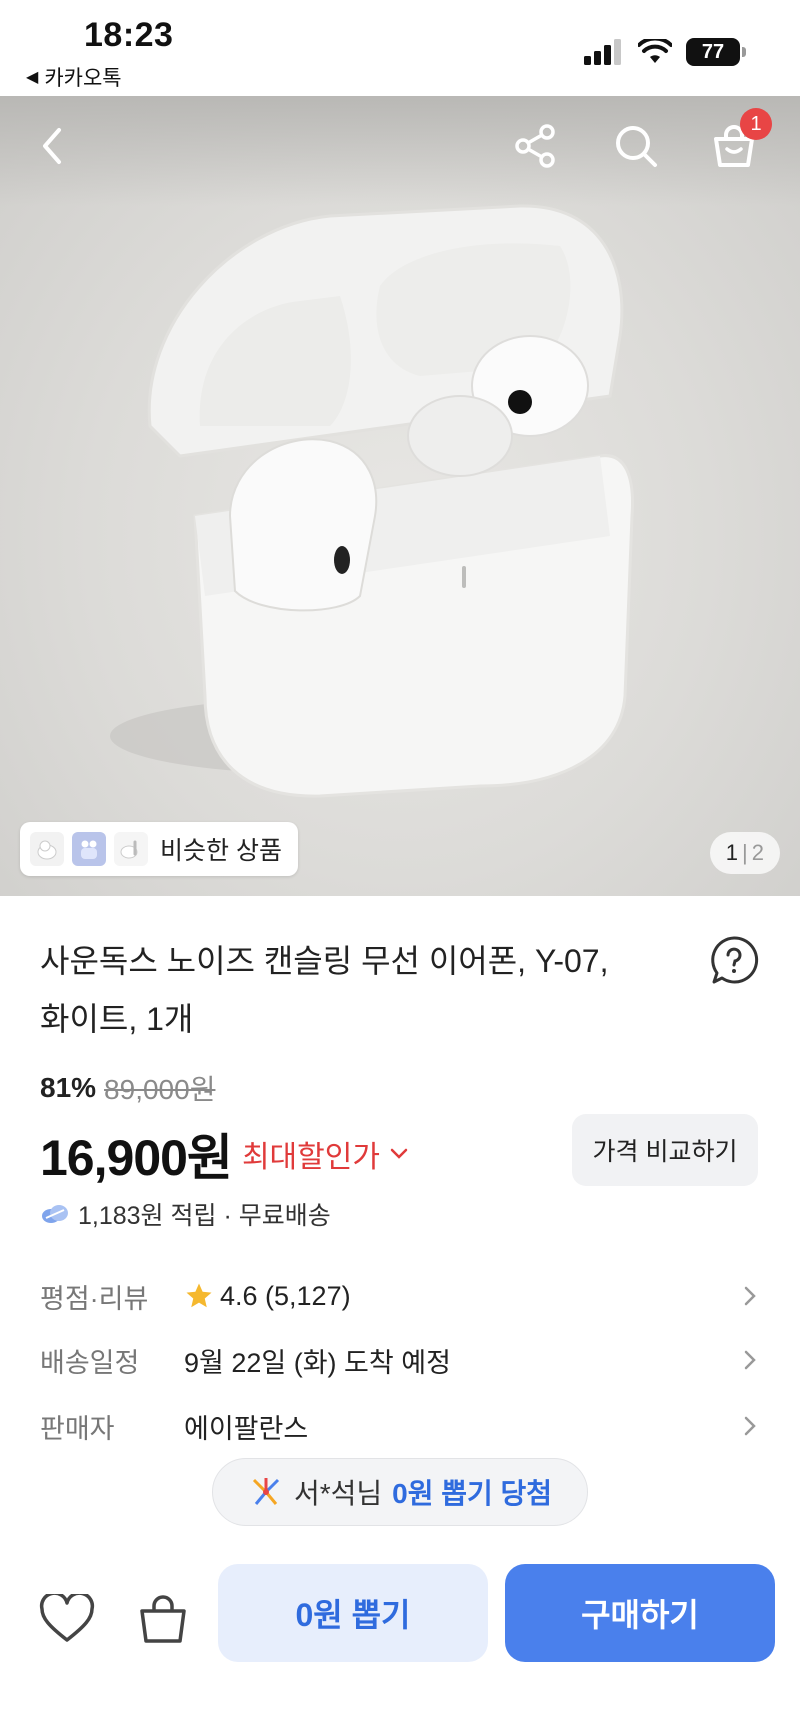  Describe the element at coordinates (399, 1153) in the screenshot. I see `chevron-down-icon` at that location.